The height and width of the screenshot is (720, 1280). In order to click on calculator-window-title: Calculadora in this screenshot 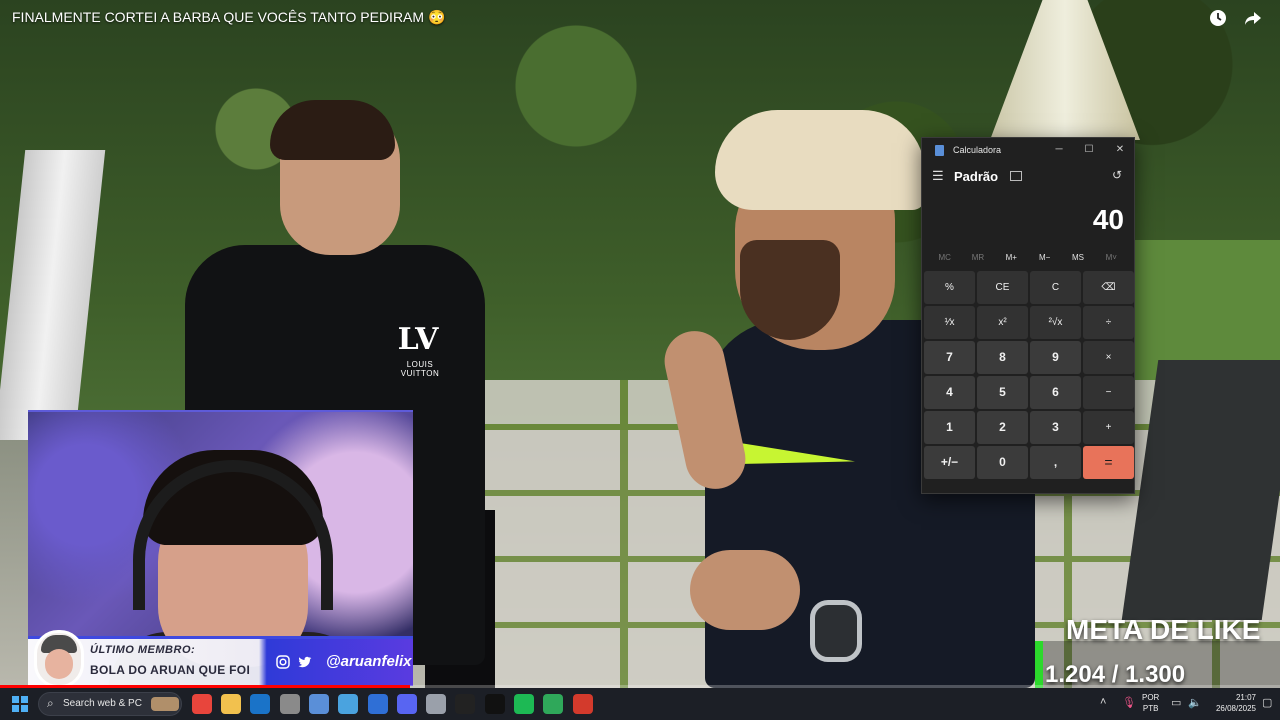, I will do `click(977, 150)`.